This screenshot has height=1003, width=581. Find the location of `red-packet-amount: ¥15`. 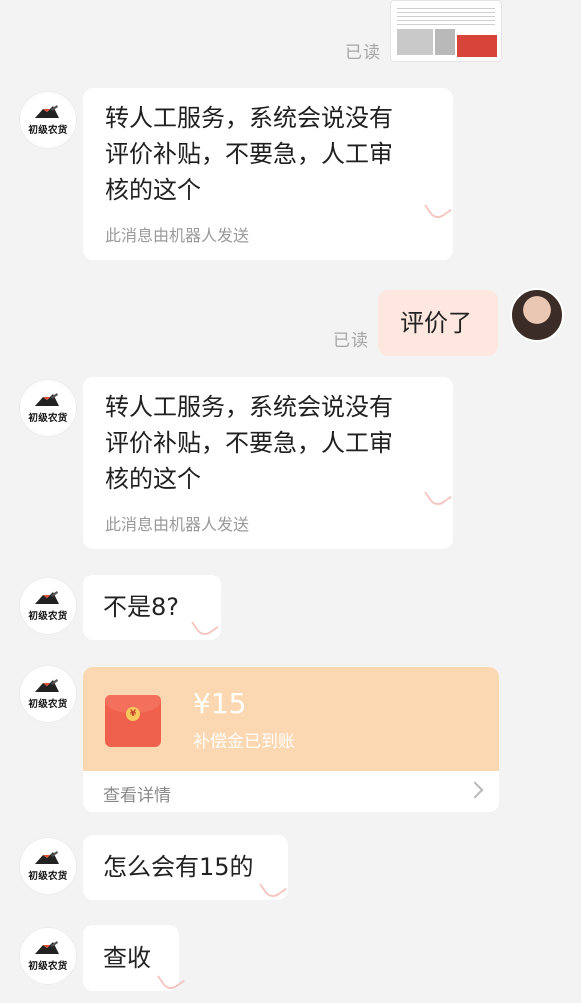

red-packet-amount: ¥15 is located at coordinates (220, 703).